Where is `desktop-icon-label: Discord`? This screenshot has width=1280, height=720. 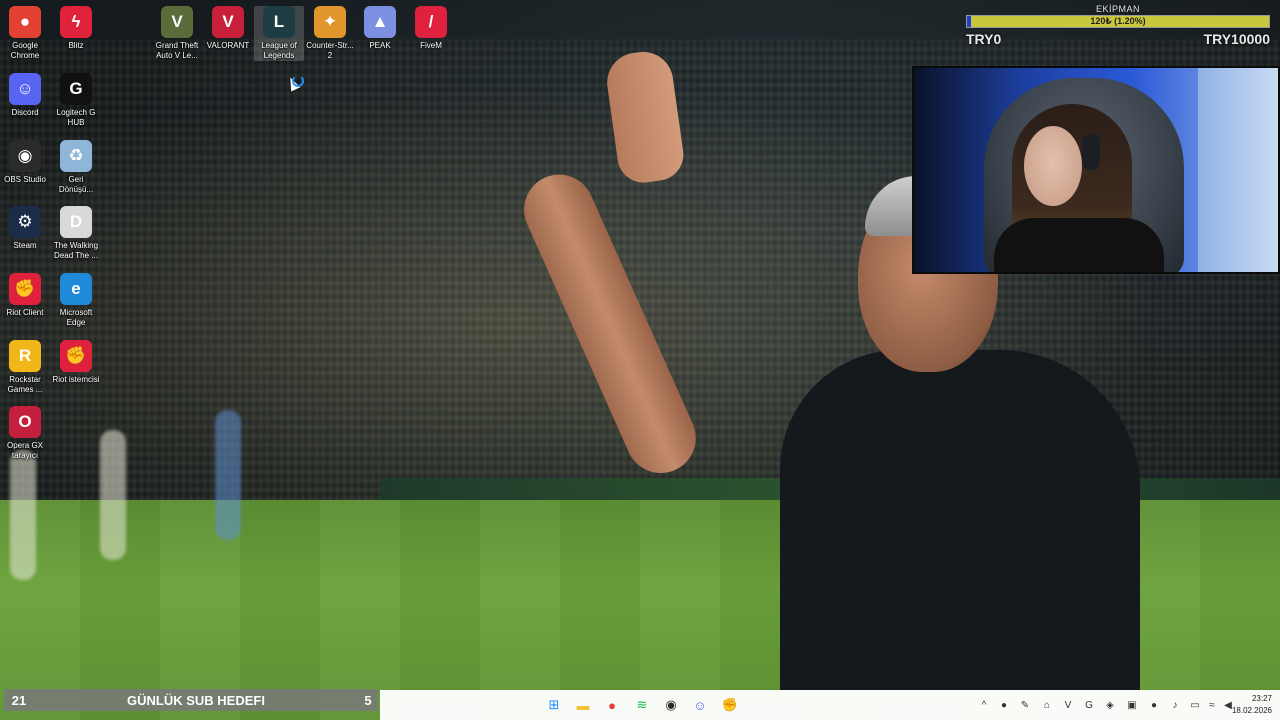 desktop-icon-label: Discord is located at coordinates (25, 112).